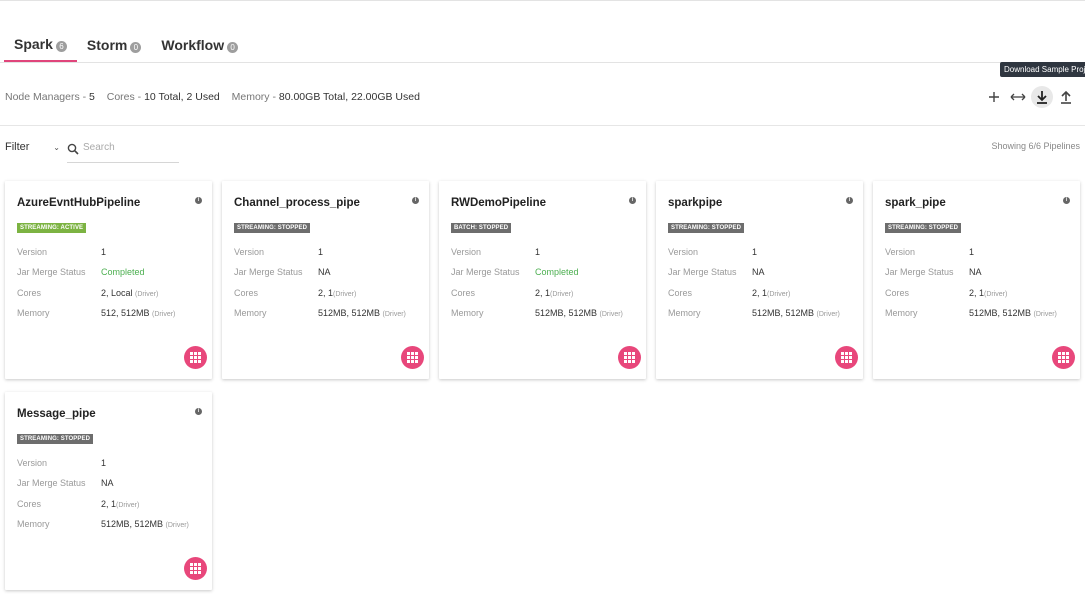 Image resolution: width=1085 pixels, height=594 pixels. What do you see at coordinates (128, 147) in the screenshot?
I see `search-input` at bounding box center [128, 147].